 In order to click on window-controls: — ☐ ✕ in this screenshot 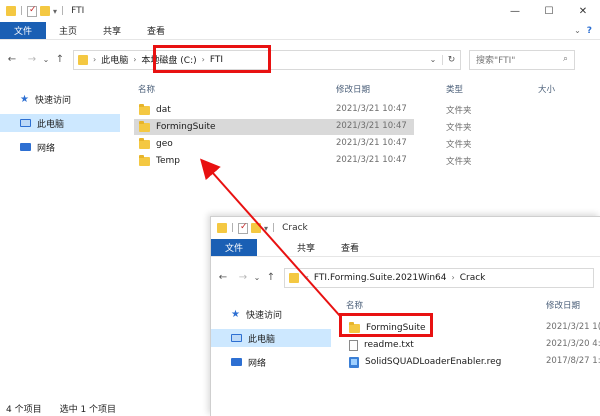, I will do `click(549, 11)`.